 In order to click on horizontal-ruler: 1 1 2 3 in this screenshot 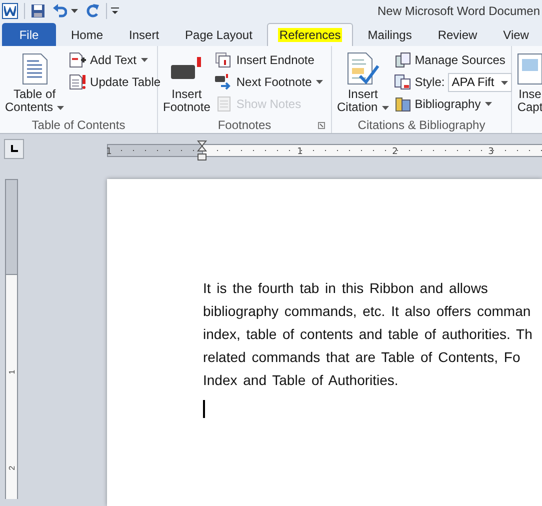, I will do `click(324, 149)`.